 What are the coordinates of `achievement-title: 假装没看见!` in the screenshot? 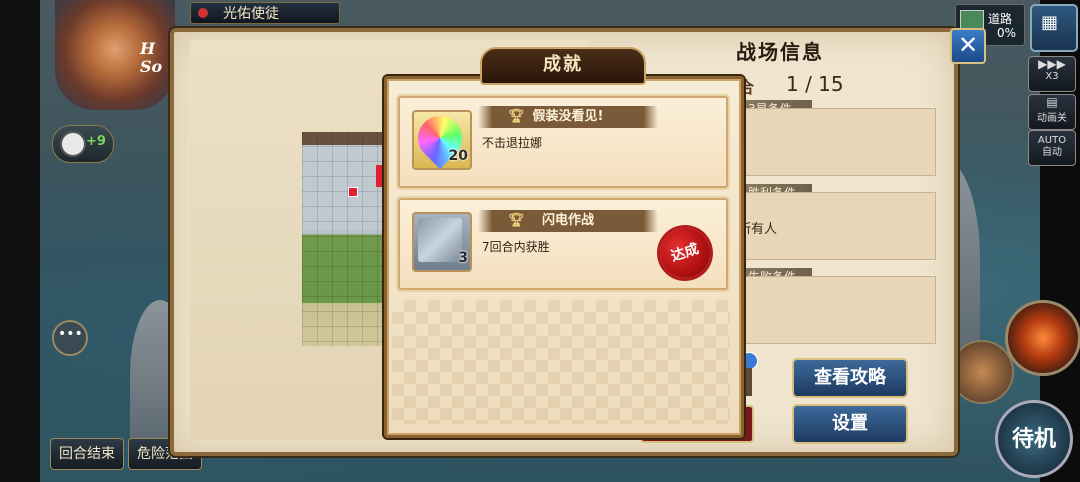 It's located at (568, 116).